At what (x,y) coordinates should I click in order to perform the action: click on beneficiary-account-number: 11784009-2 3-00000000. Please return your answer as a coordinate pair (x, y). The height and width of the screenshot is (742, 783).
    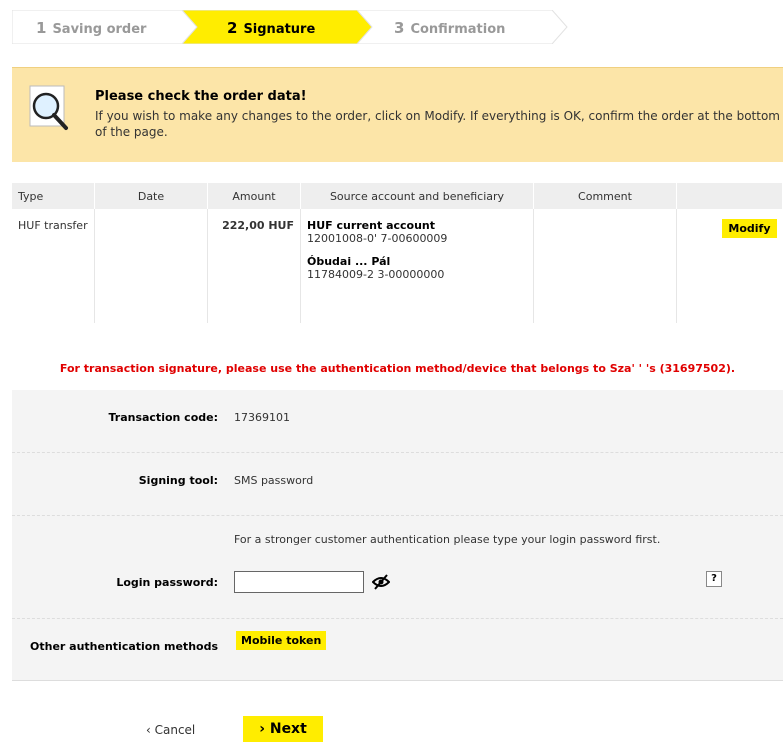
    Looking at the image, I should click on (376, 274).